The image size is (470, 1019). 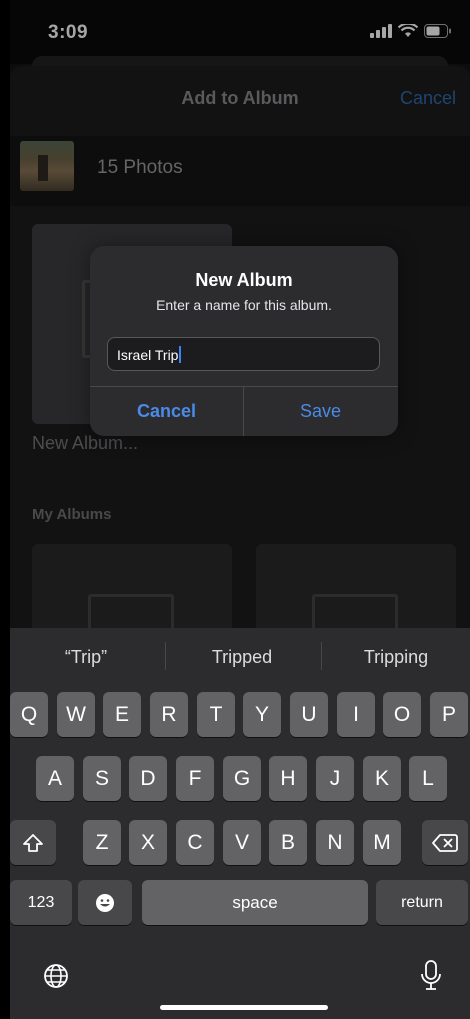 What do you see at coordinates (335, 842) in the screenshot?
I see `key-n: N` at bounding box center [335, 842].